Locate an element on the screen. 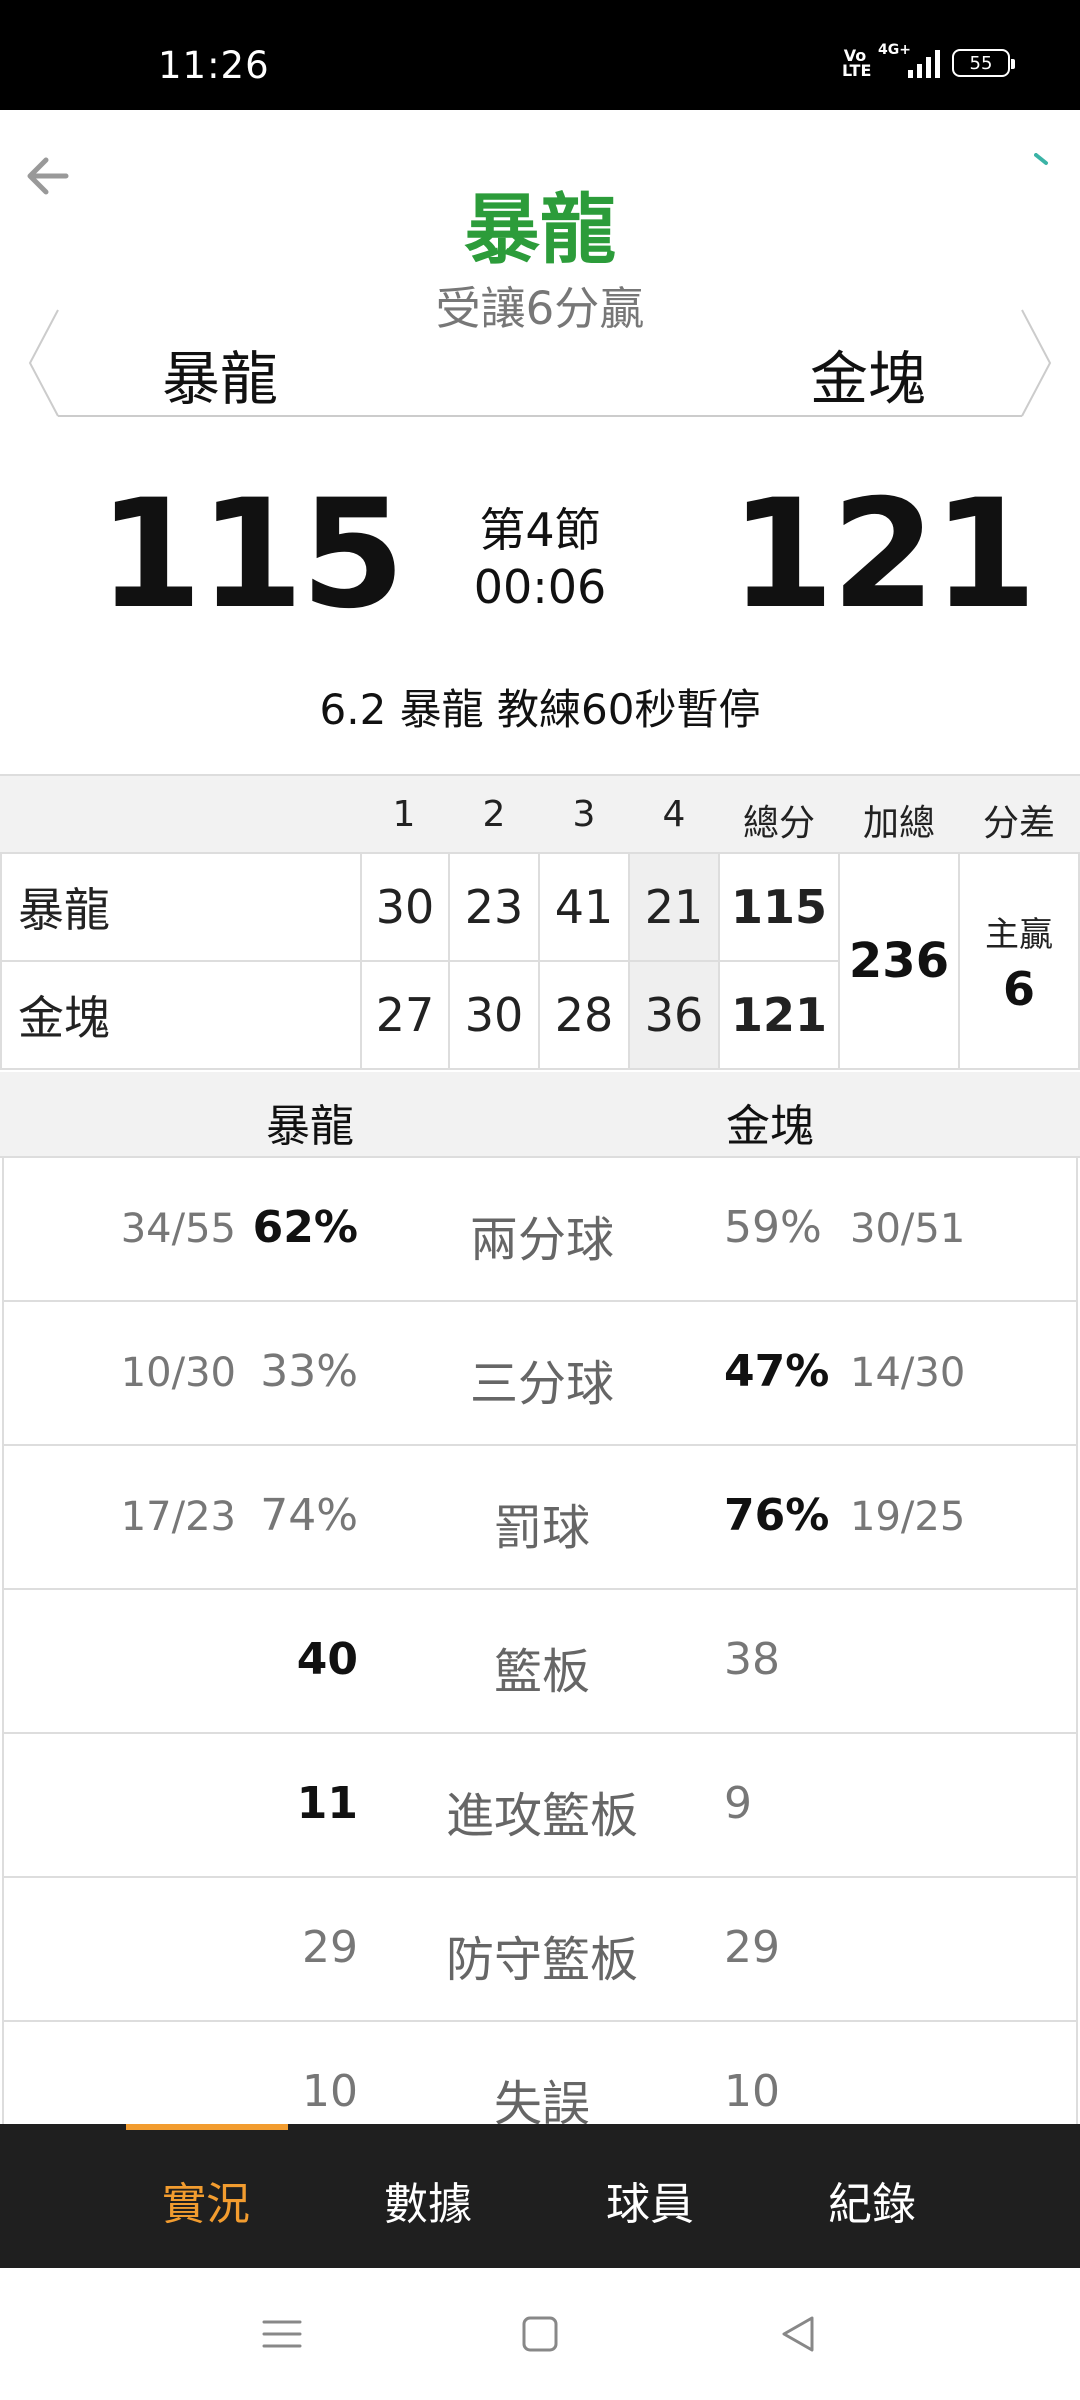  stat-row-three-pointers: 10/30 33% 三分球 47% 14/30 is located at coordinates (540, 1374).